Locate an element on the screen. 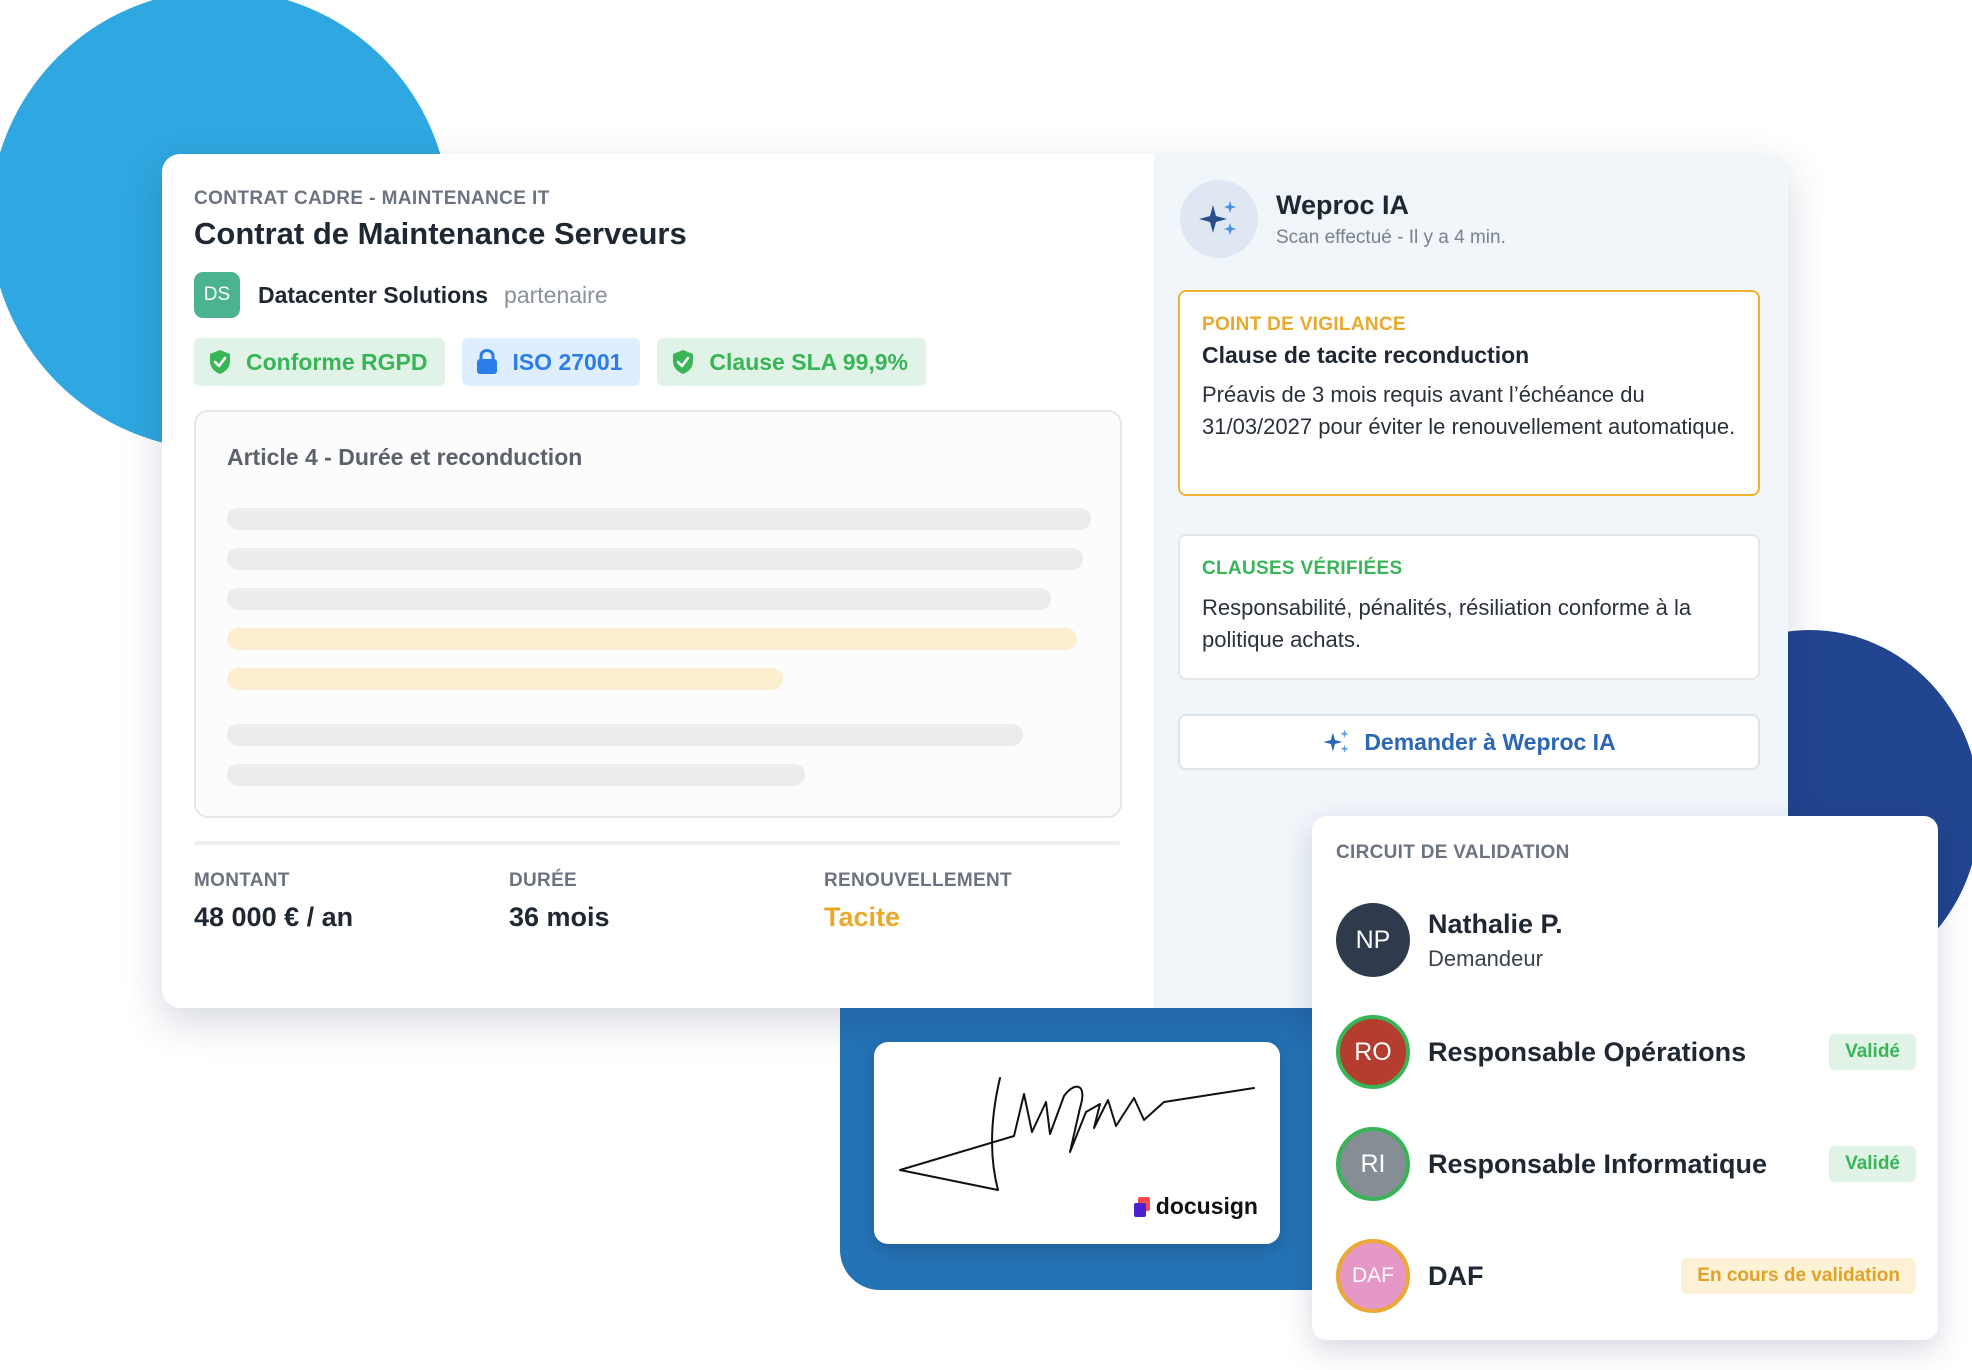 This screenshot has height=1370, width=1972. tag-label: Clause SLA 99,9% is located at coordinates (808, 361).